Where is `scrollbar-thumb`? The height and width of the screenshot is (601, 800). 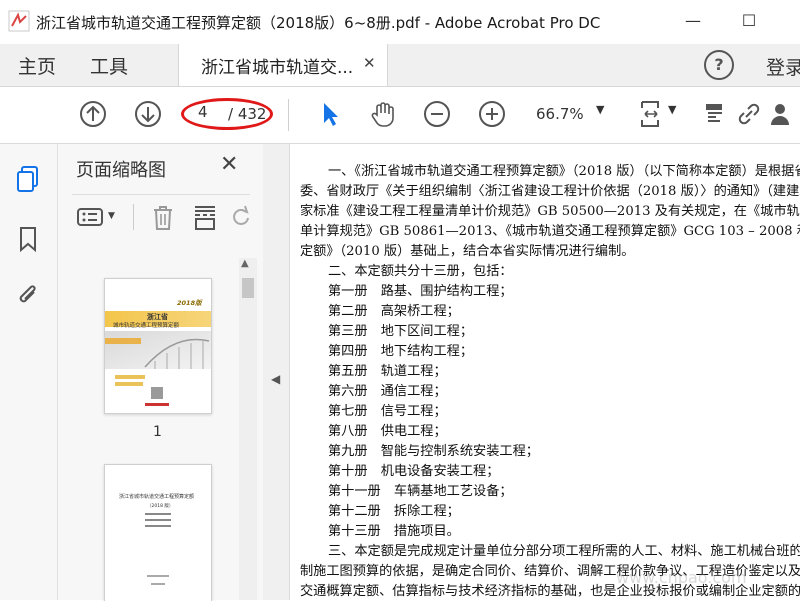
scrollbar-thumb is located at coordinates (248, 288).